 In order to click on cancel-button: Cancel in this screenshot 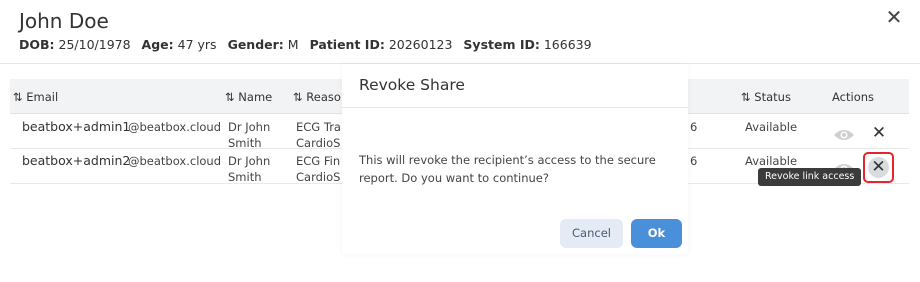, I will do `click(591, 233)`.